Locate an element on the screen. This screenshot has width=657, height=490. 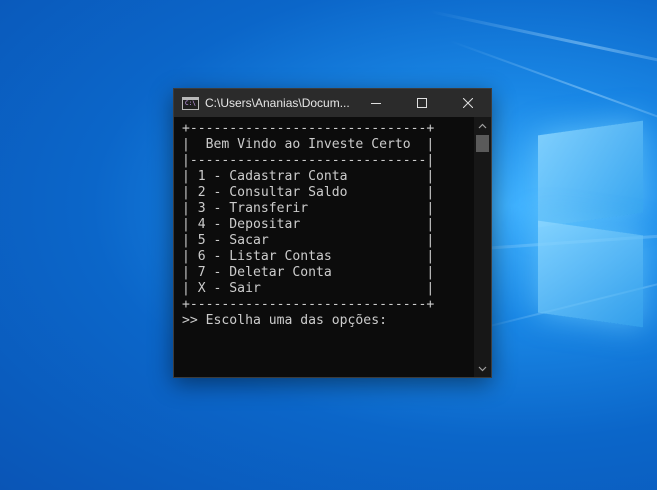
vertical-scrollbar is located at coordinates (482, 247).